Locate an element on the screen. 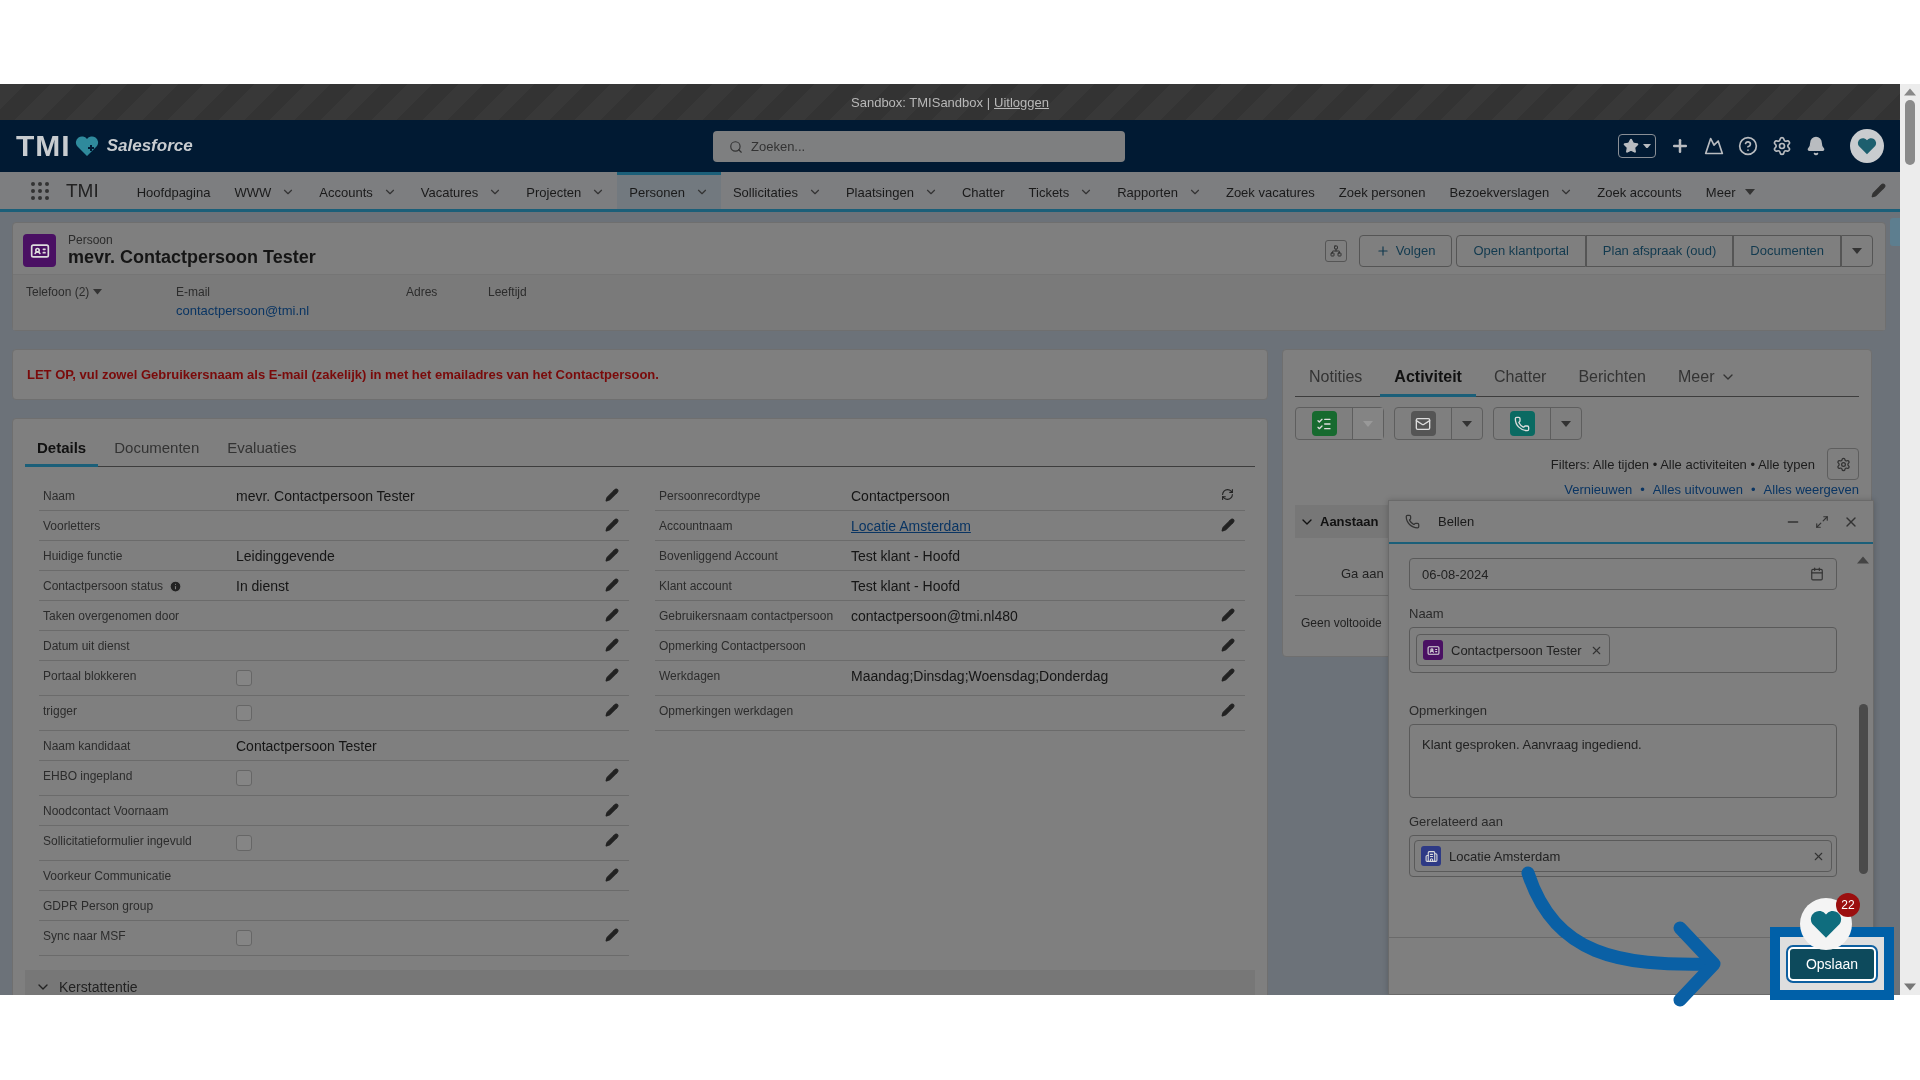 The width and height of the screenshot is (1920, 1080). field-value: Test klant - Hoofd is located at coordinates (906, 586).